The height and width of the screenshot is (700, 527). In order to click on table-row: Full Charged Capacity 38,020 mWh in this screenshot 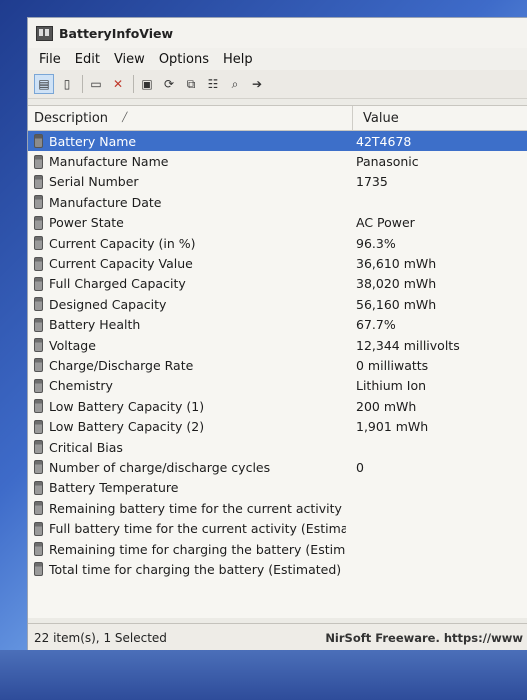, I will do `click(277, 284)`.